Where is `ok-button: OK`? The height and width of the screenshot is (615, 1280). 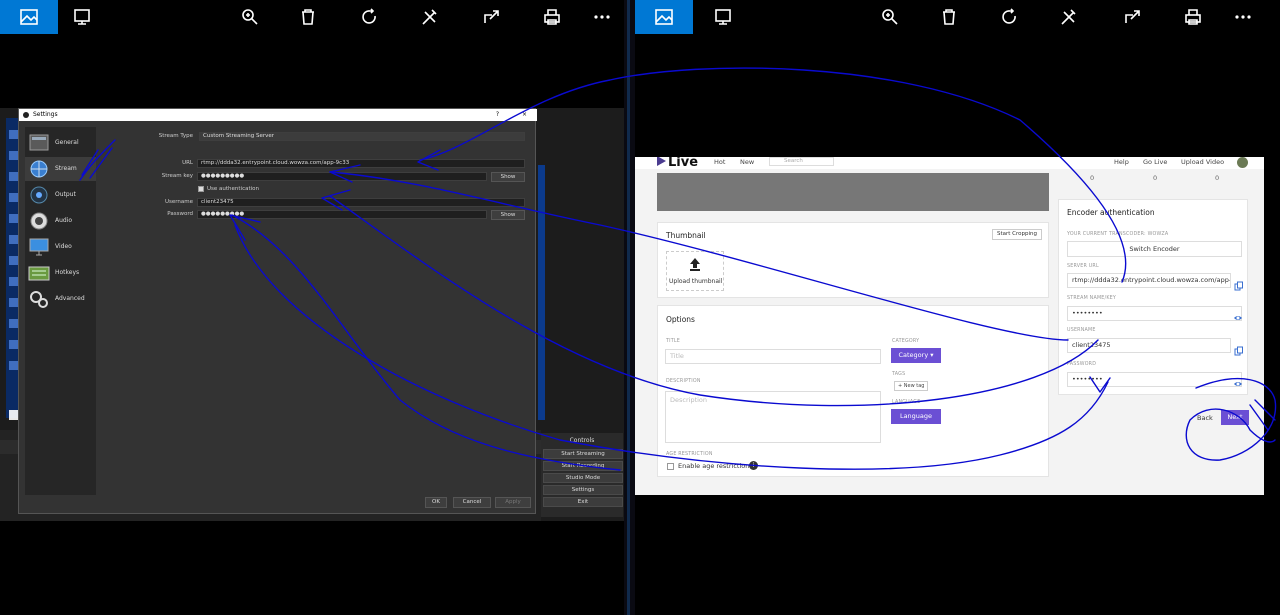
ok-button: OK is located at coordinates (436, 502).